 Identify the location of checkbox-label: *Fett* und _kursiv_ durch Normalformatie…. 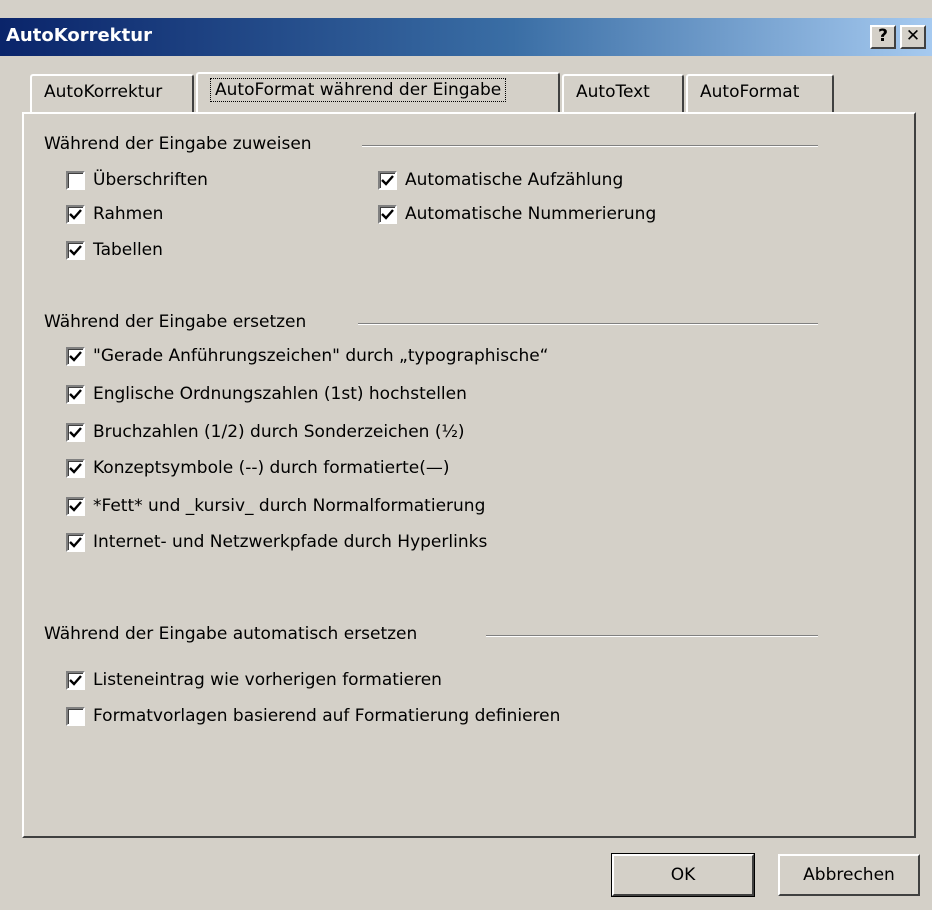
(289, 506).